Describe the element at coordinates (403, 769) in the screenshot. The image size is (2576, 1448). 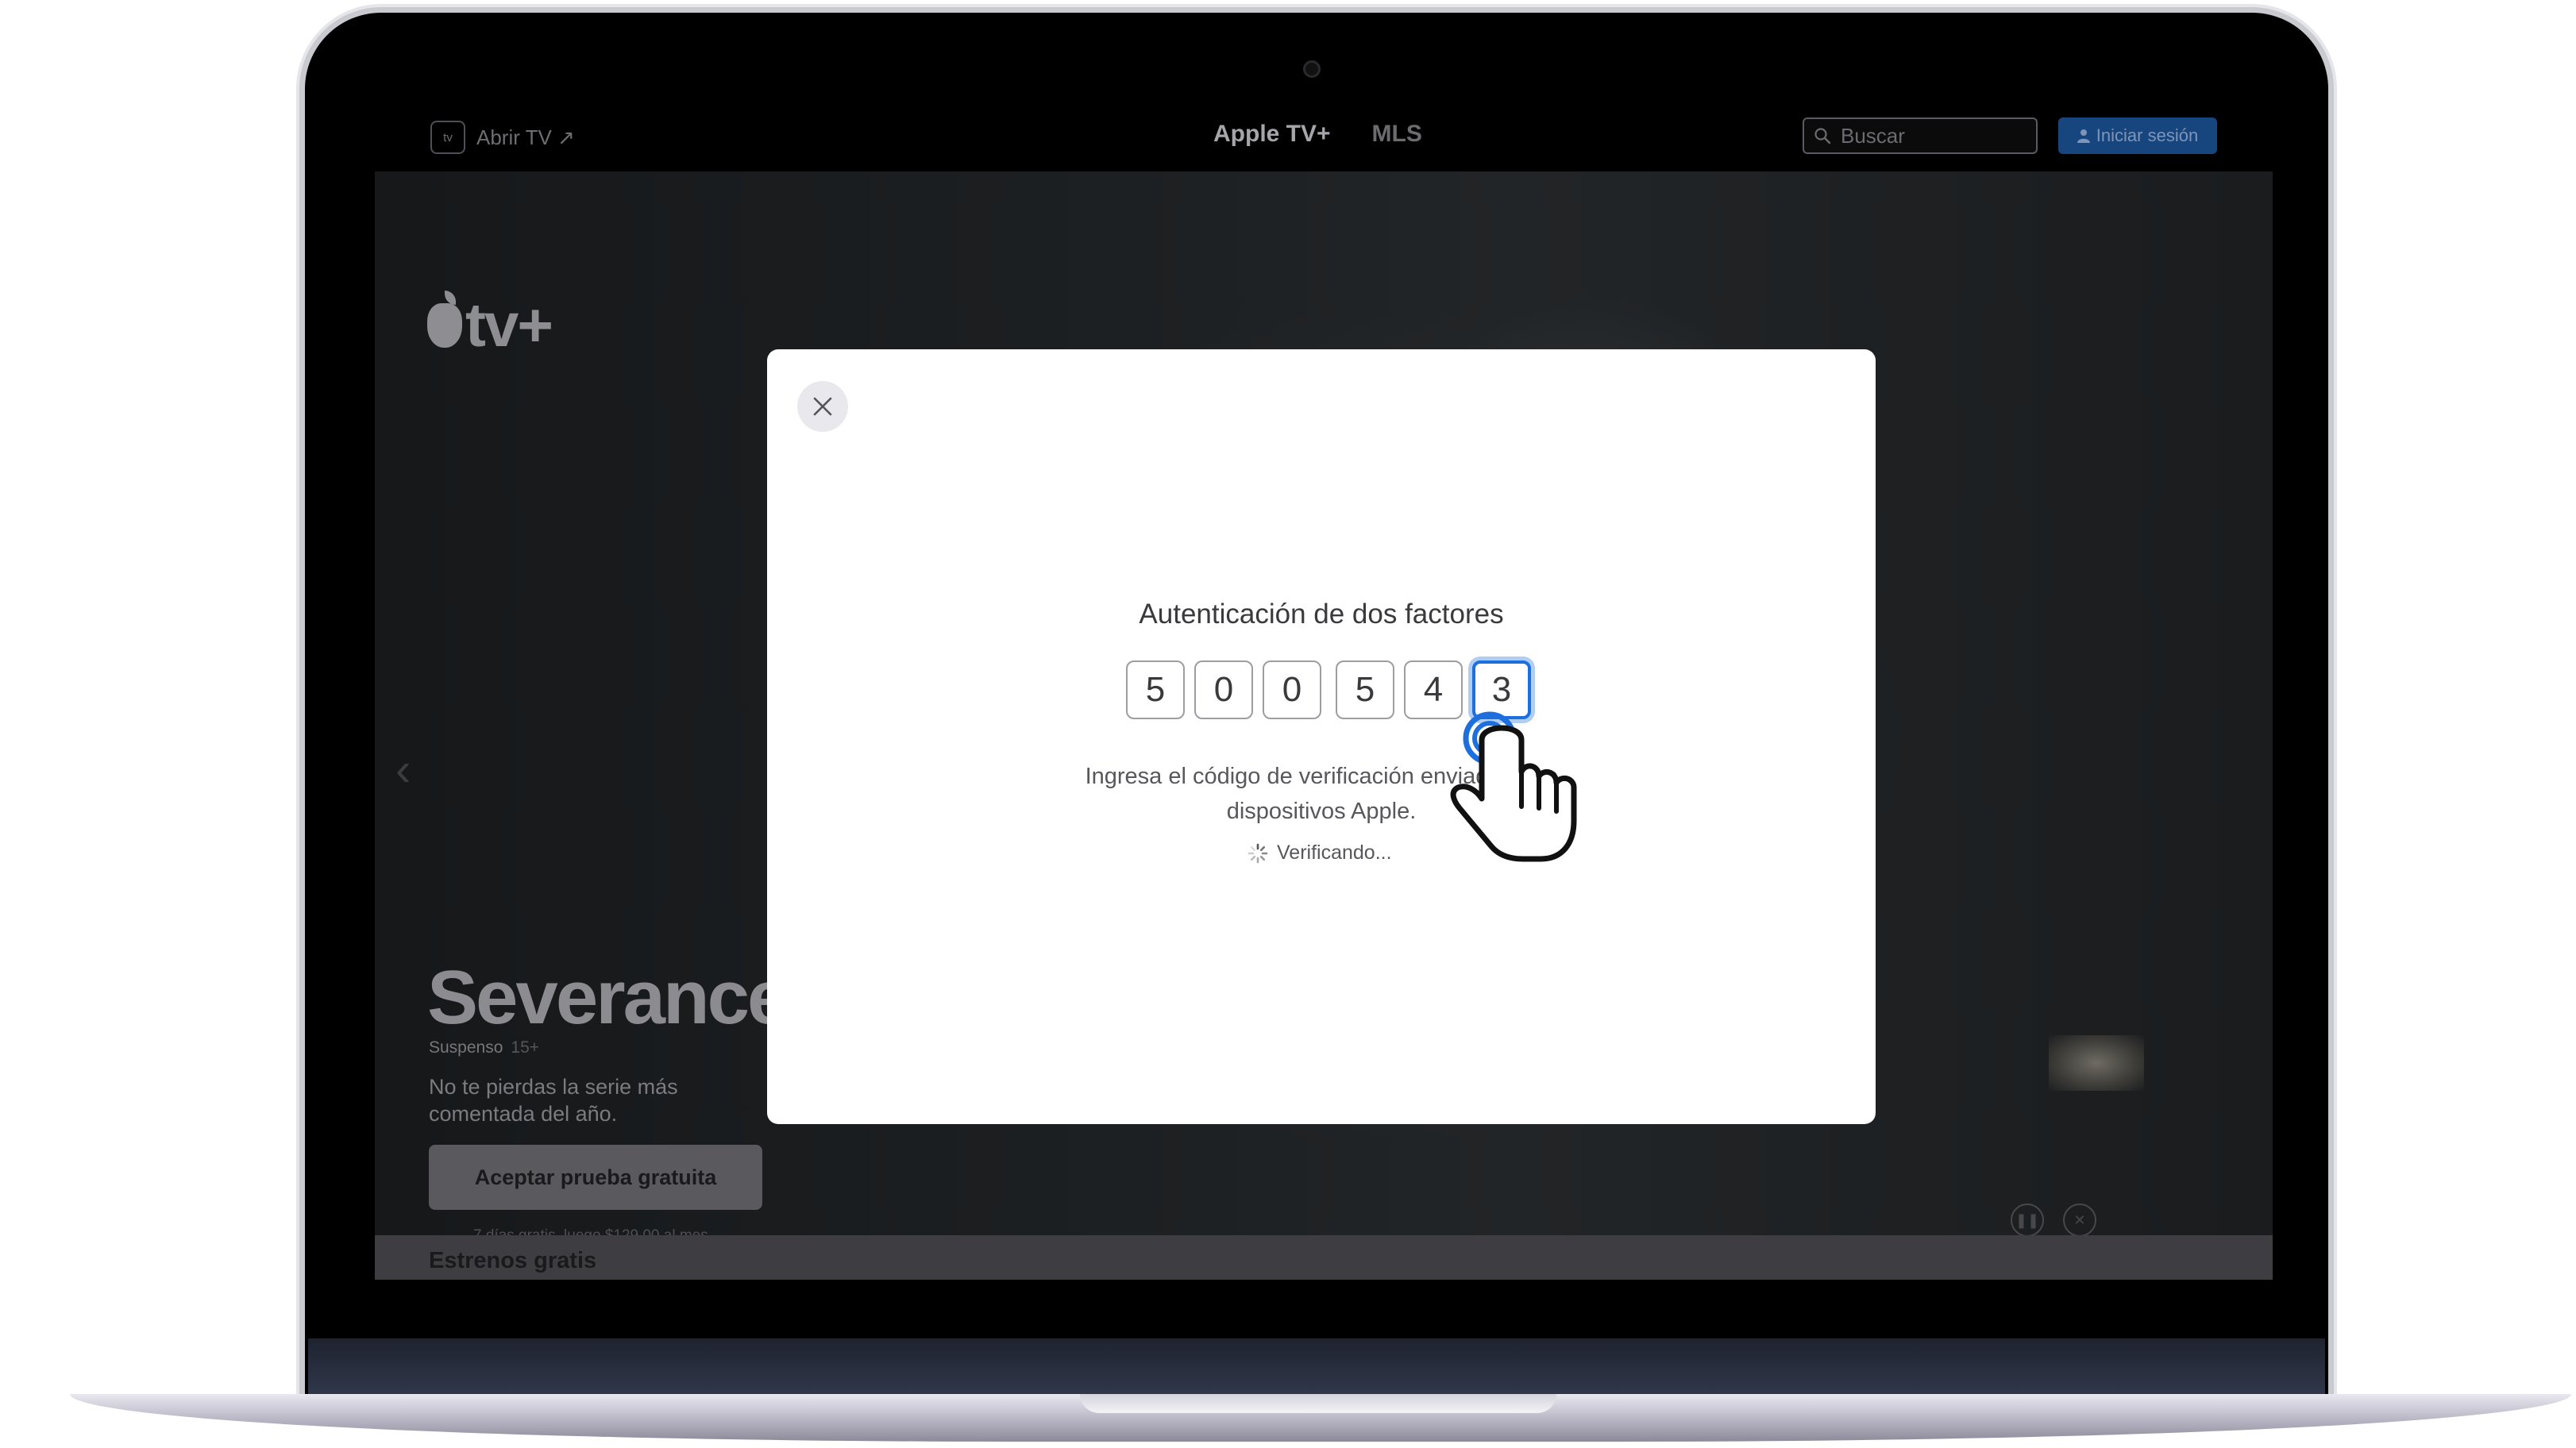
I see `chevron-left-icon: ‹` at that location.